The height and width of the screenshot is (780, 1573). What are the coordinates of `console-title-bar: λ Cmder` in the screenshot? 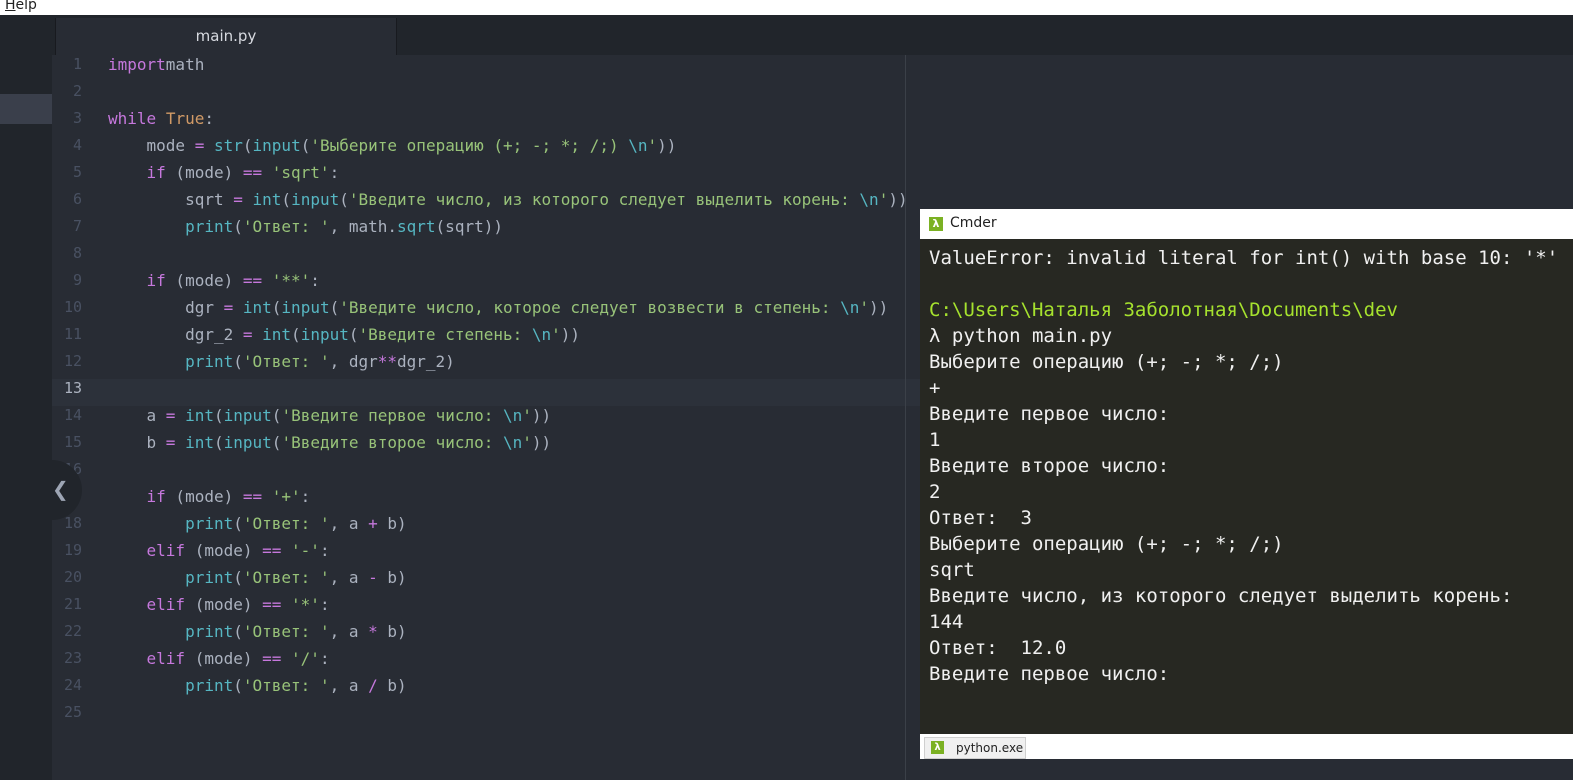 It's located at (1246, 224).